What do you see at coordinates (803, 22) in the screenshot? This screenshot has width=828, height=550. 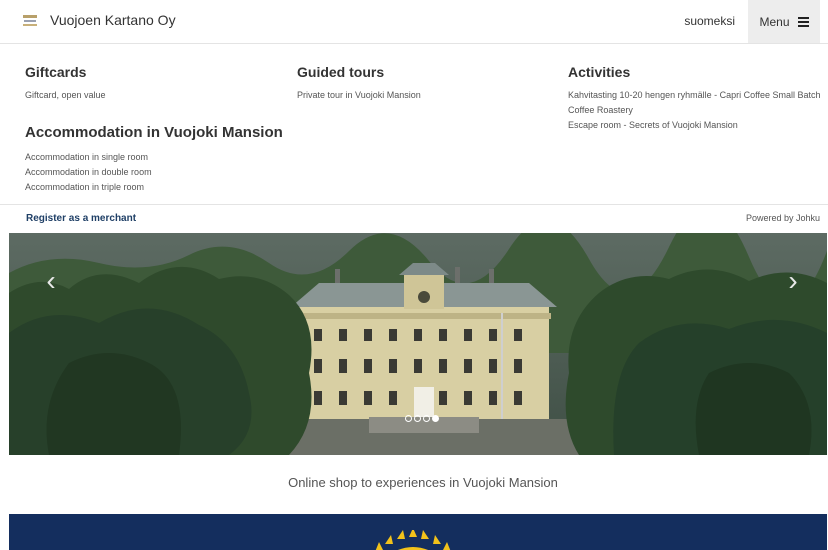 I see `hamburger-icon` at bounding box center [803, 22].